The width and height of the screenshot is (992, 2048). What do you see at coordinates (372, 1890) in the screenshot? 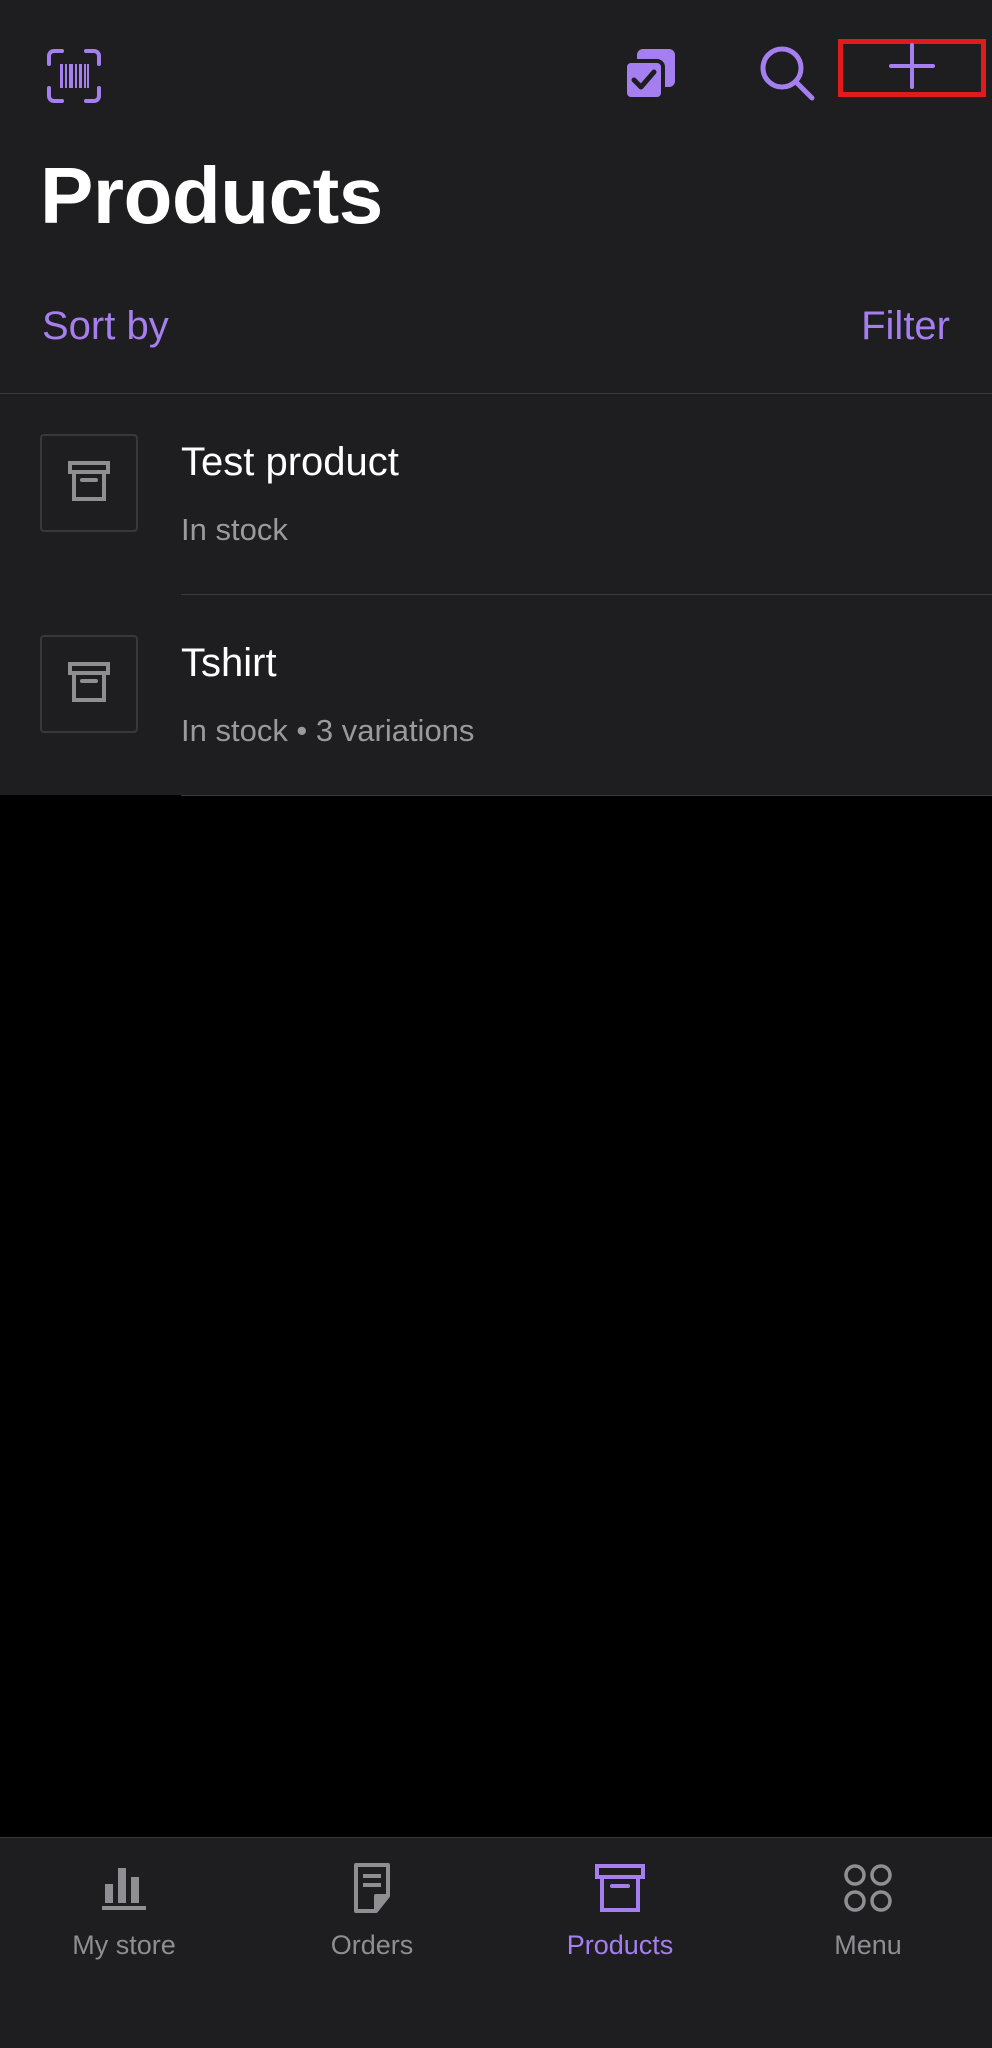
I see `document-icon` at bounding box center [372, 1890].